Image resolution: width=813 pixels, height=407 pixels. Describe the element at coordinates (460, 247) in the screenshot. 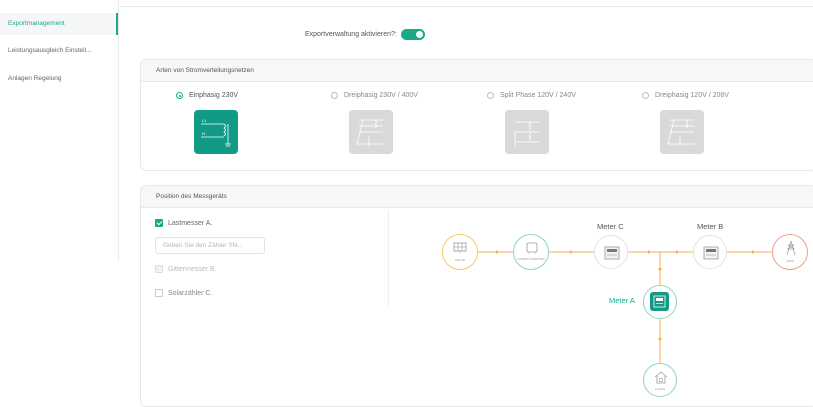

I see `solar-panel-icon` at that location.